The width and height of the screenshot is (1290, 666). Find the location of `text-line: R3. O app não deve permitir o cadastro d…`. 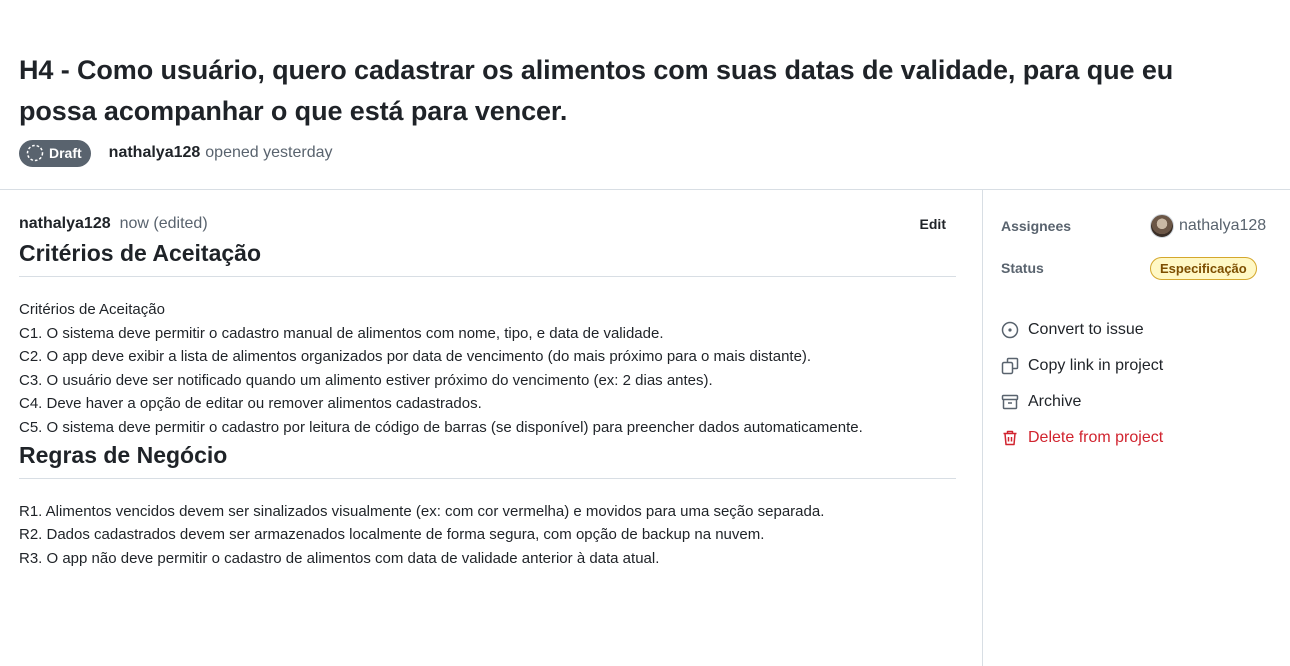

text-line: R3. O app não deve permitir o cadastro d… is located at coordinates (339, 558).